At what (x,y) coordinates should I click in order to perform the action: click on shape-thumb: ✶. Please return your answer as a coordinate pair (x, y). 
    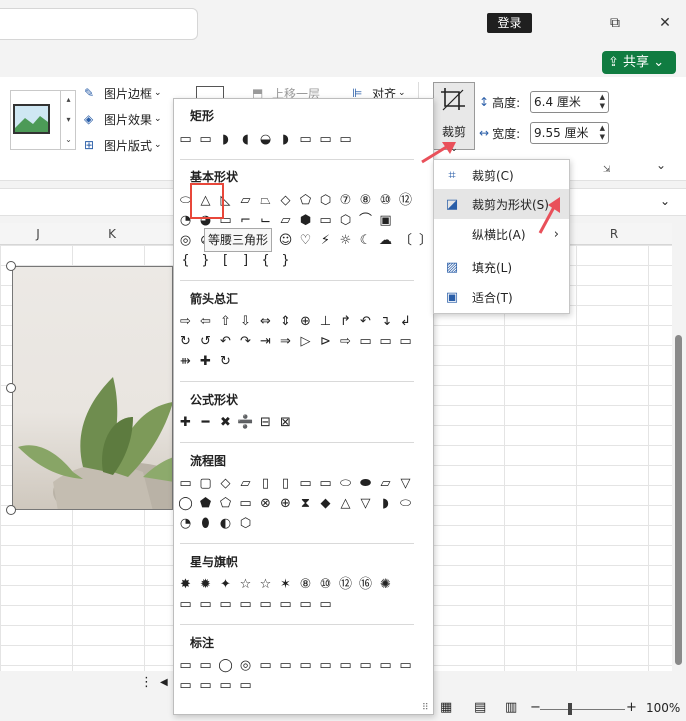
    Looking at the image, I should click on (285, 585).